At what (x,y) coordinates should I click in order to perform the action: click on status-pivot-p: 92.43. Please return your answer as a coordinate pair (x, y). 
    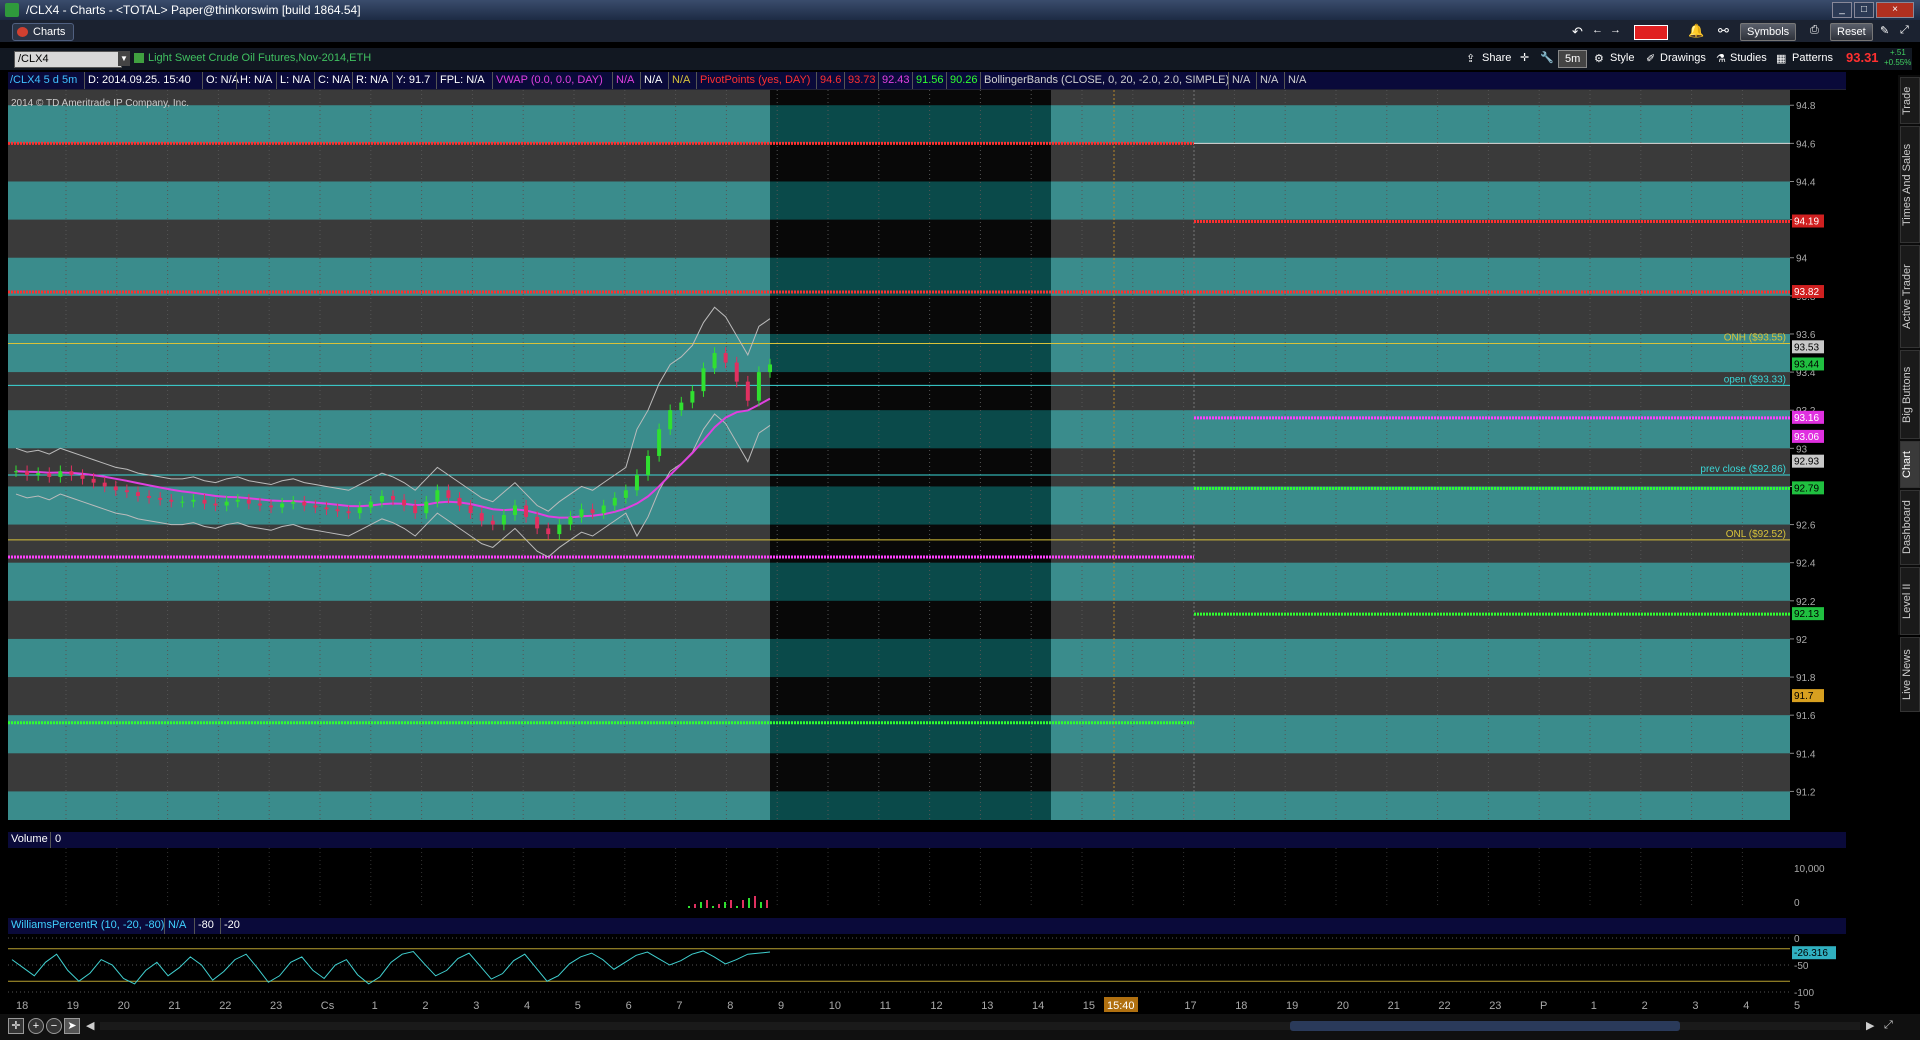
    Looking at the image, I should click on (896, 80).